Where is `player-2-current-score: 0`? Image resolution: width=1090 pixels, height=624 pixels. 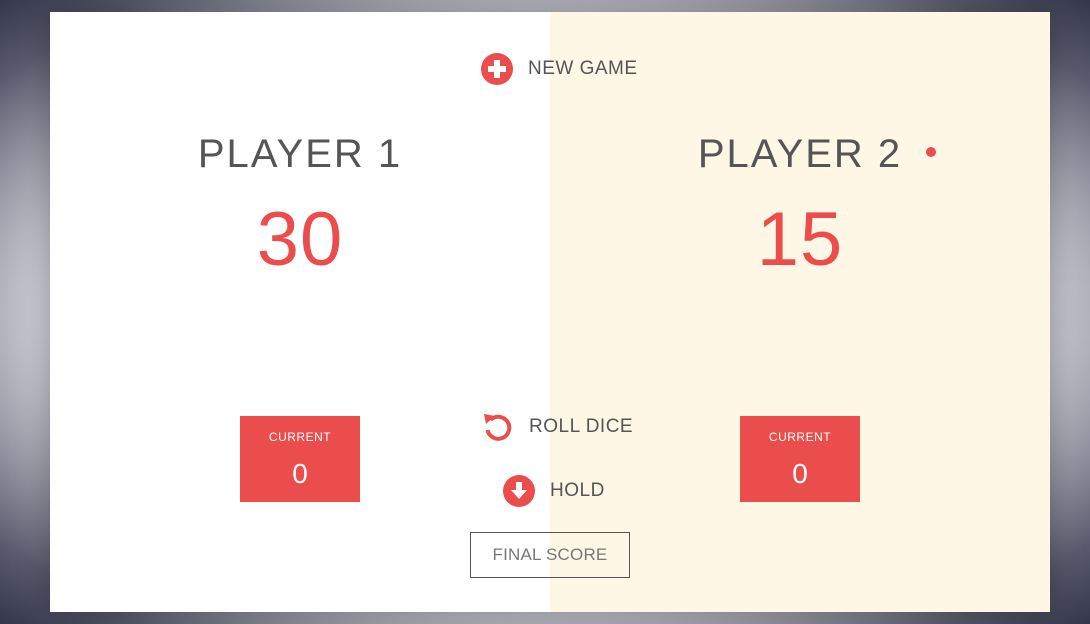 player-2-current-score: 0 is located at coordinates (800, 473).